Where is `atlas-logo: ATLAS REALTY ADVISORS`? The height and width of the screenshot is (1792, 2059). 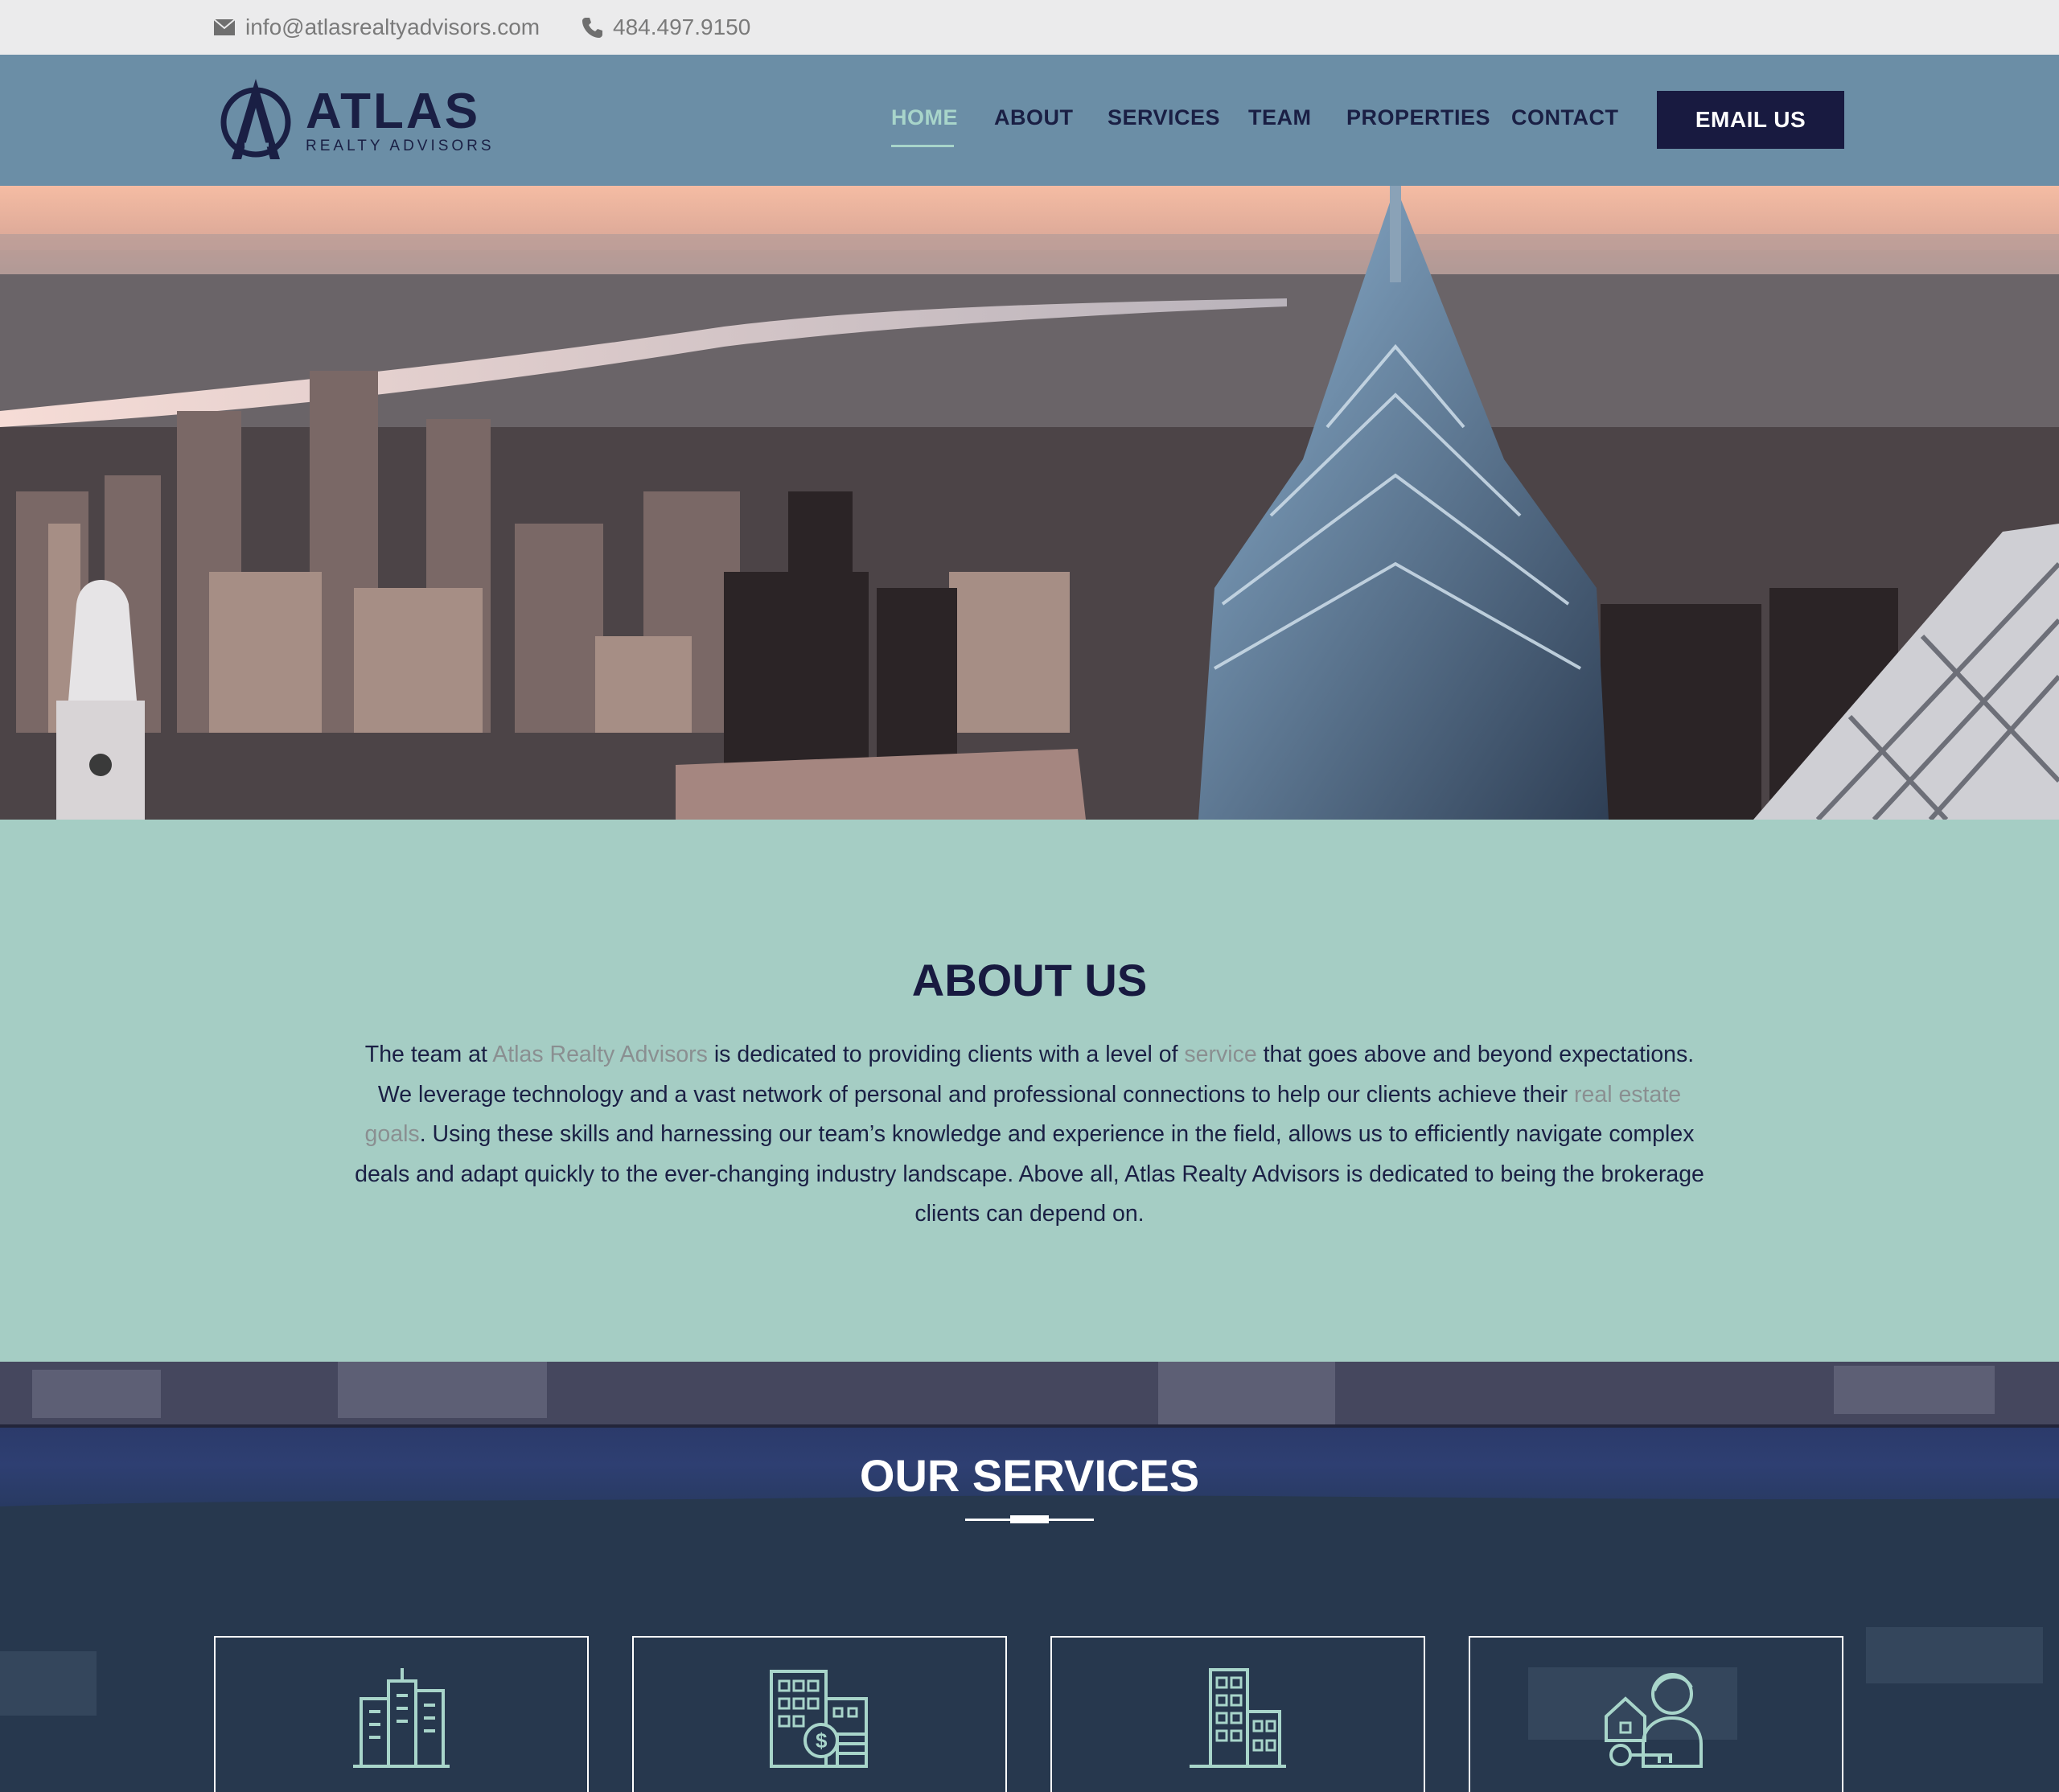
atlas-logo: ATLAS REALTY ADVISORS is located at coordinates (355, 120).